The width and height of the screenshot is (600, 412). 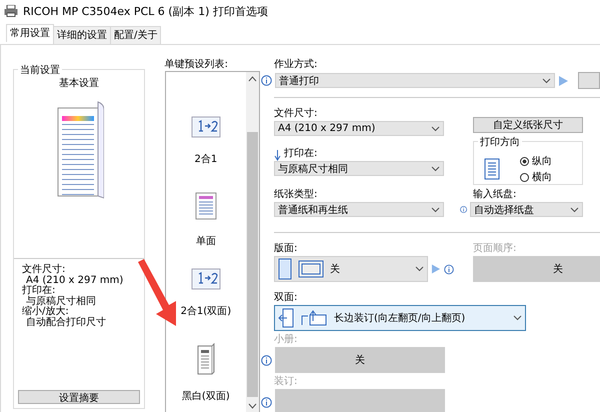 What do you see at coordinates (526, 209) in the screenshot?
I see `dropdown: 自动选择纸盘` at bounding box center [526, 209].